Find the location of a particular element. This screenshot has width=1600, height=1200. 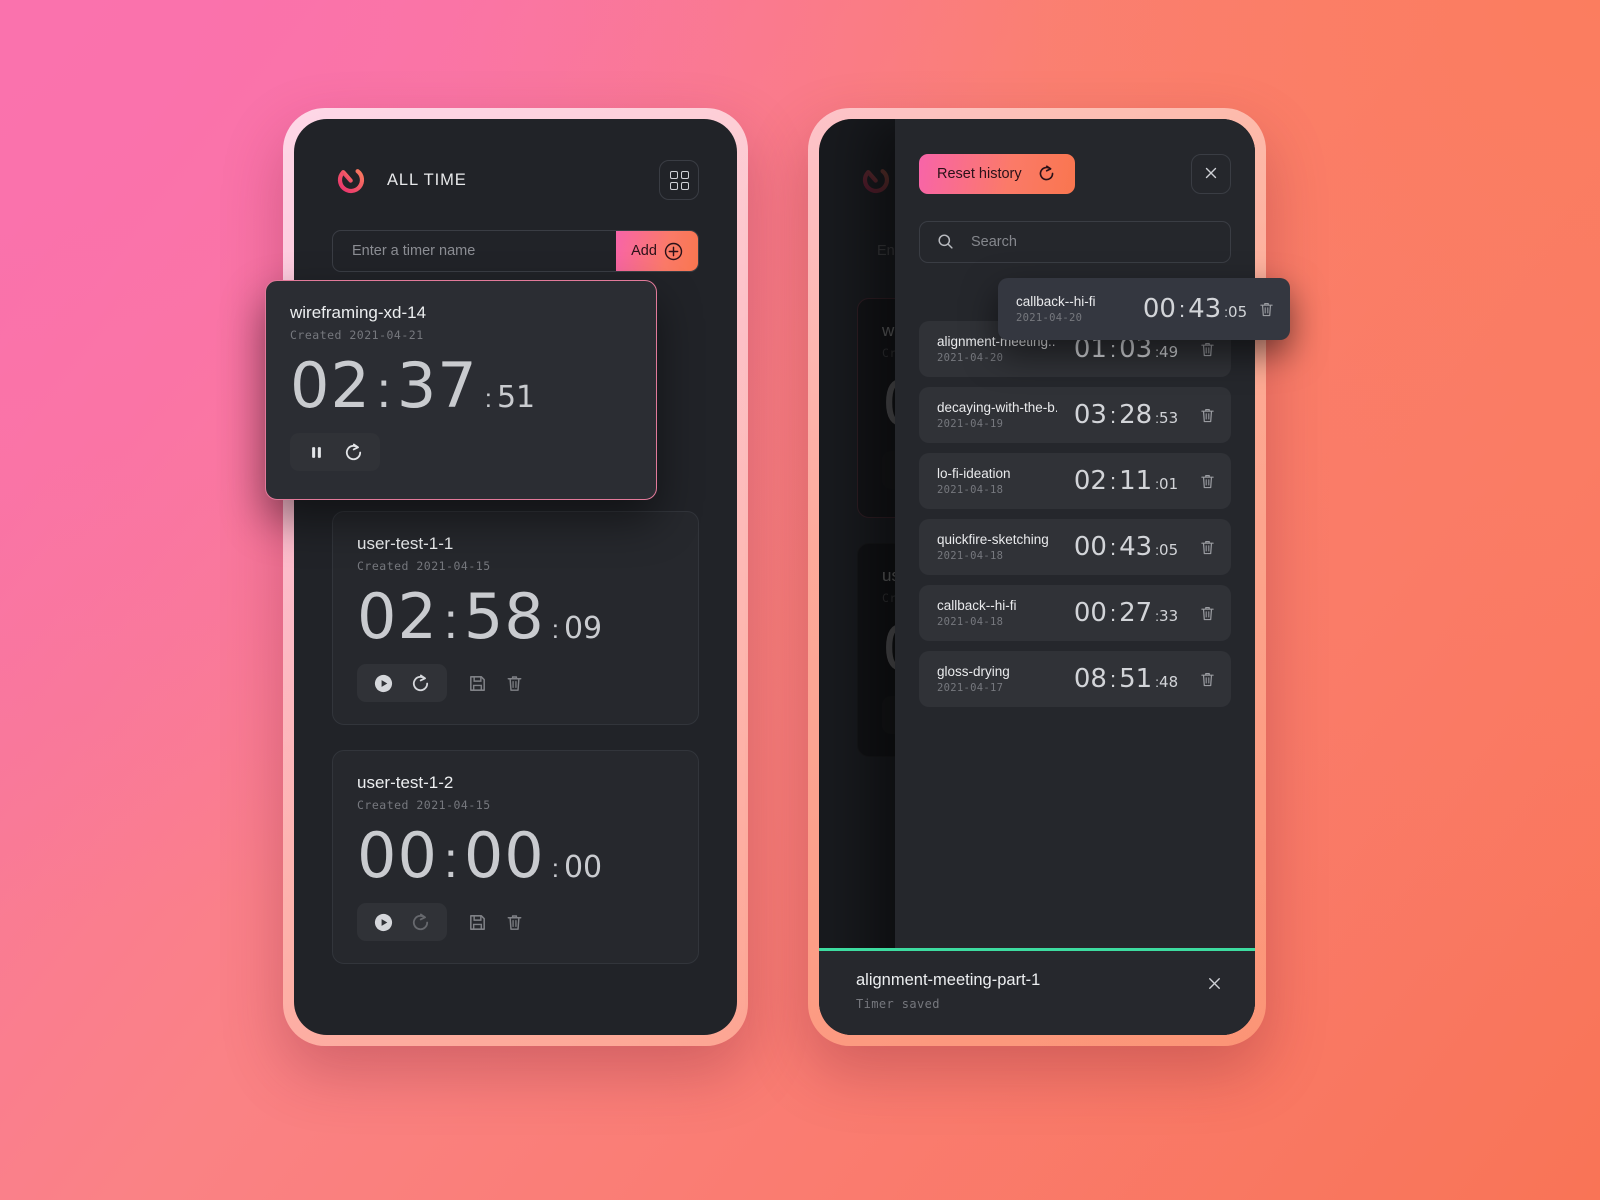

history-entry-clock: 08 : 51 : 48 is located at coordinates (1126, 679).